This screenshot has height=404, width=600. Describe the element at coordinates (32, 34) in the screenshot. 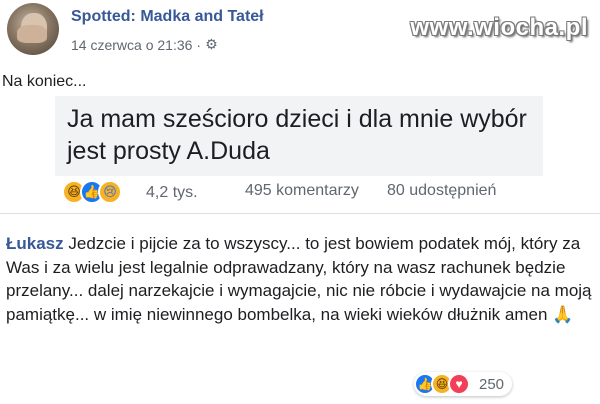

I see `avatar-hand` at that location.